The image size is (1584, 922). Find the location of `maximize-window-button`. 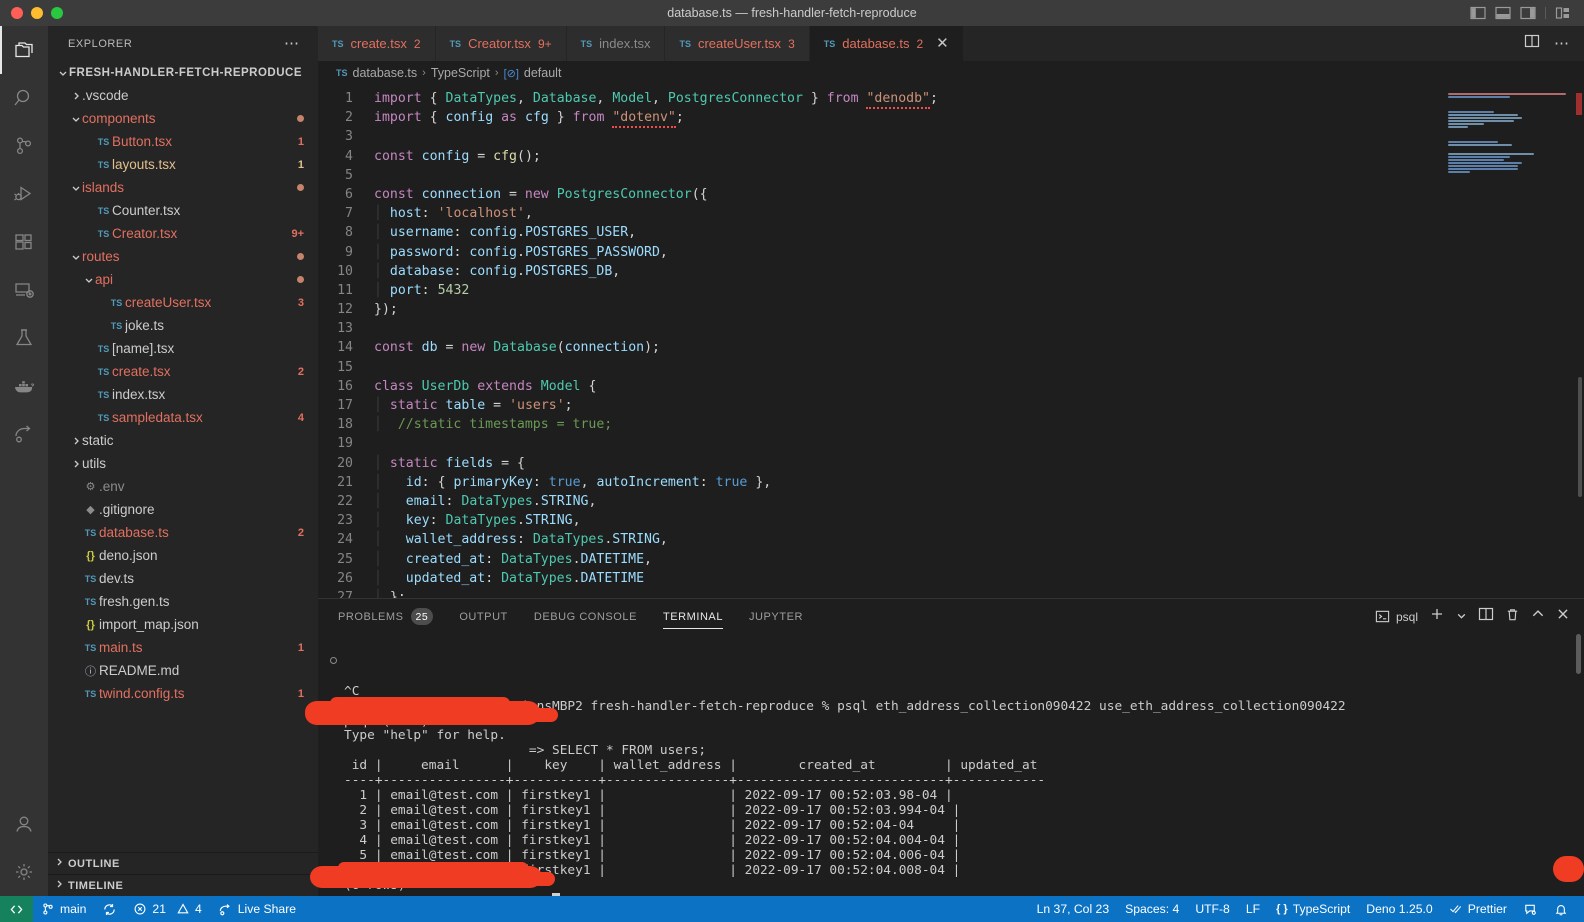

maximize-window-button is located at coordinates (57, 13).